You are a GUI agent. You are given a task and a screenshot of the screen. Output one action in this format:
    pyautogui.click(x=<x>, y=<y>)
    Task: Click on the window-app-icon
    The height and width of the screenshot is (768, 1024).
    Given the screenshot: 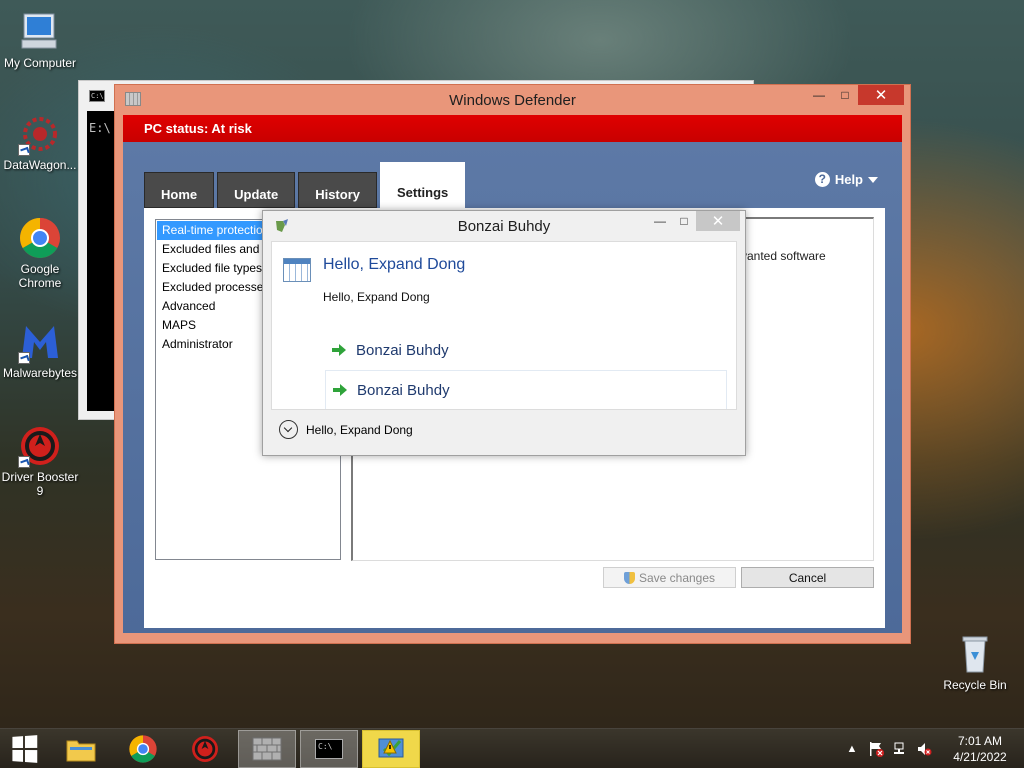 What is the action you would take?
    pyautogui.click(x=297, y=270)
    